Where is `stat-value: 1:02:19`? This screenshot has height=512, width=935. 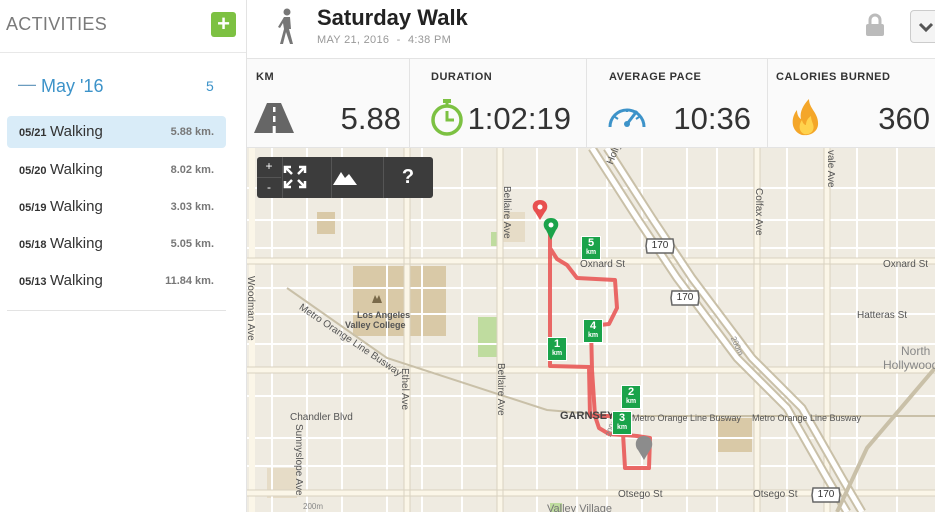
stat-value: 1:02:19 is located at coordinates (519, 118).